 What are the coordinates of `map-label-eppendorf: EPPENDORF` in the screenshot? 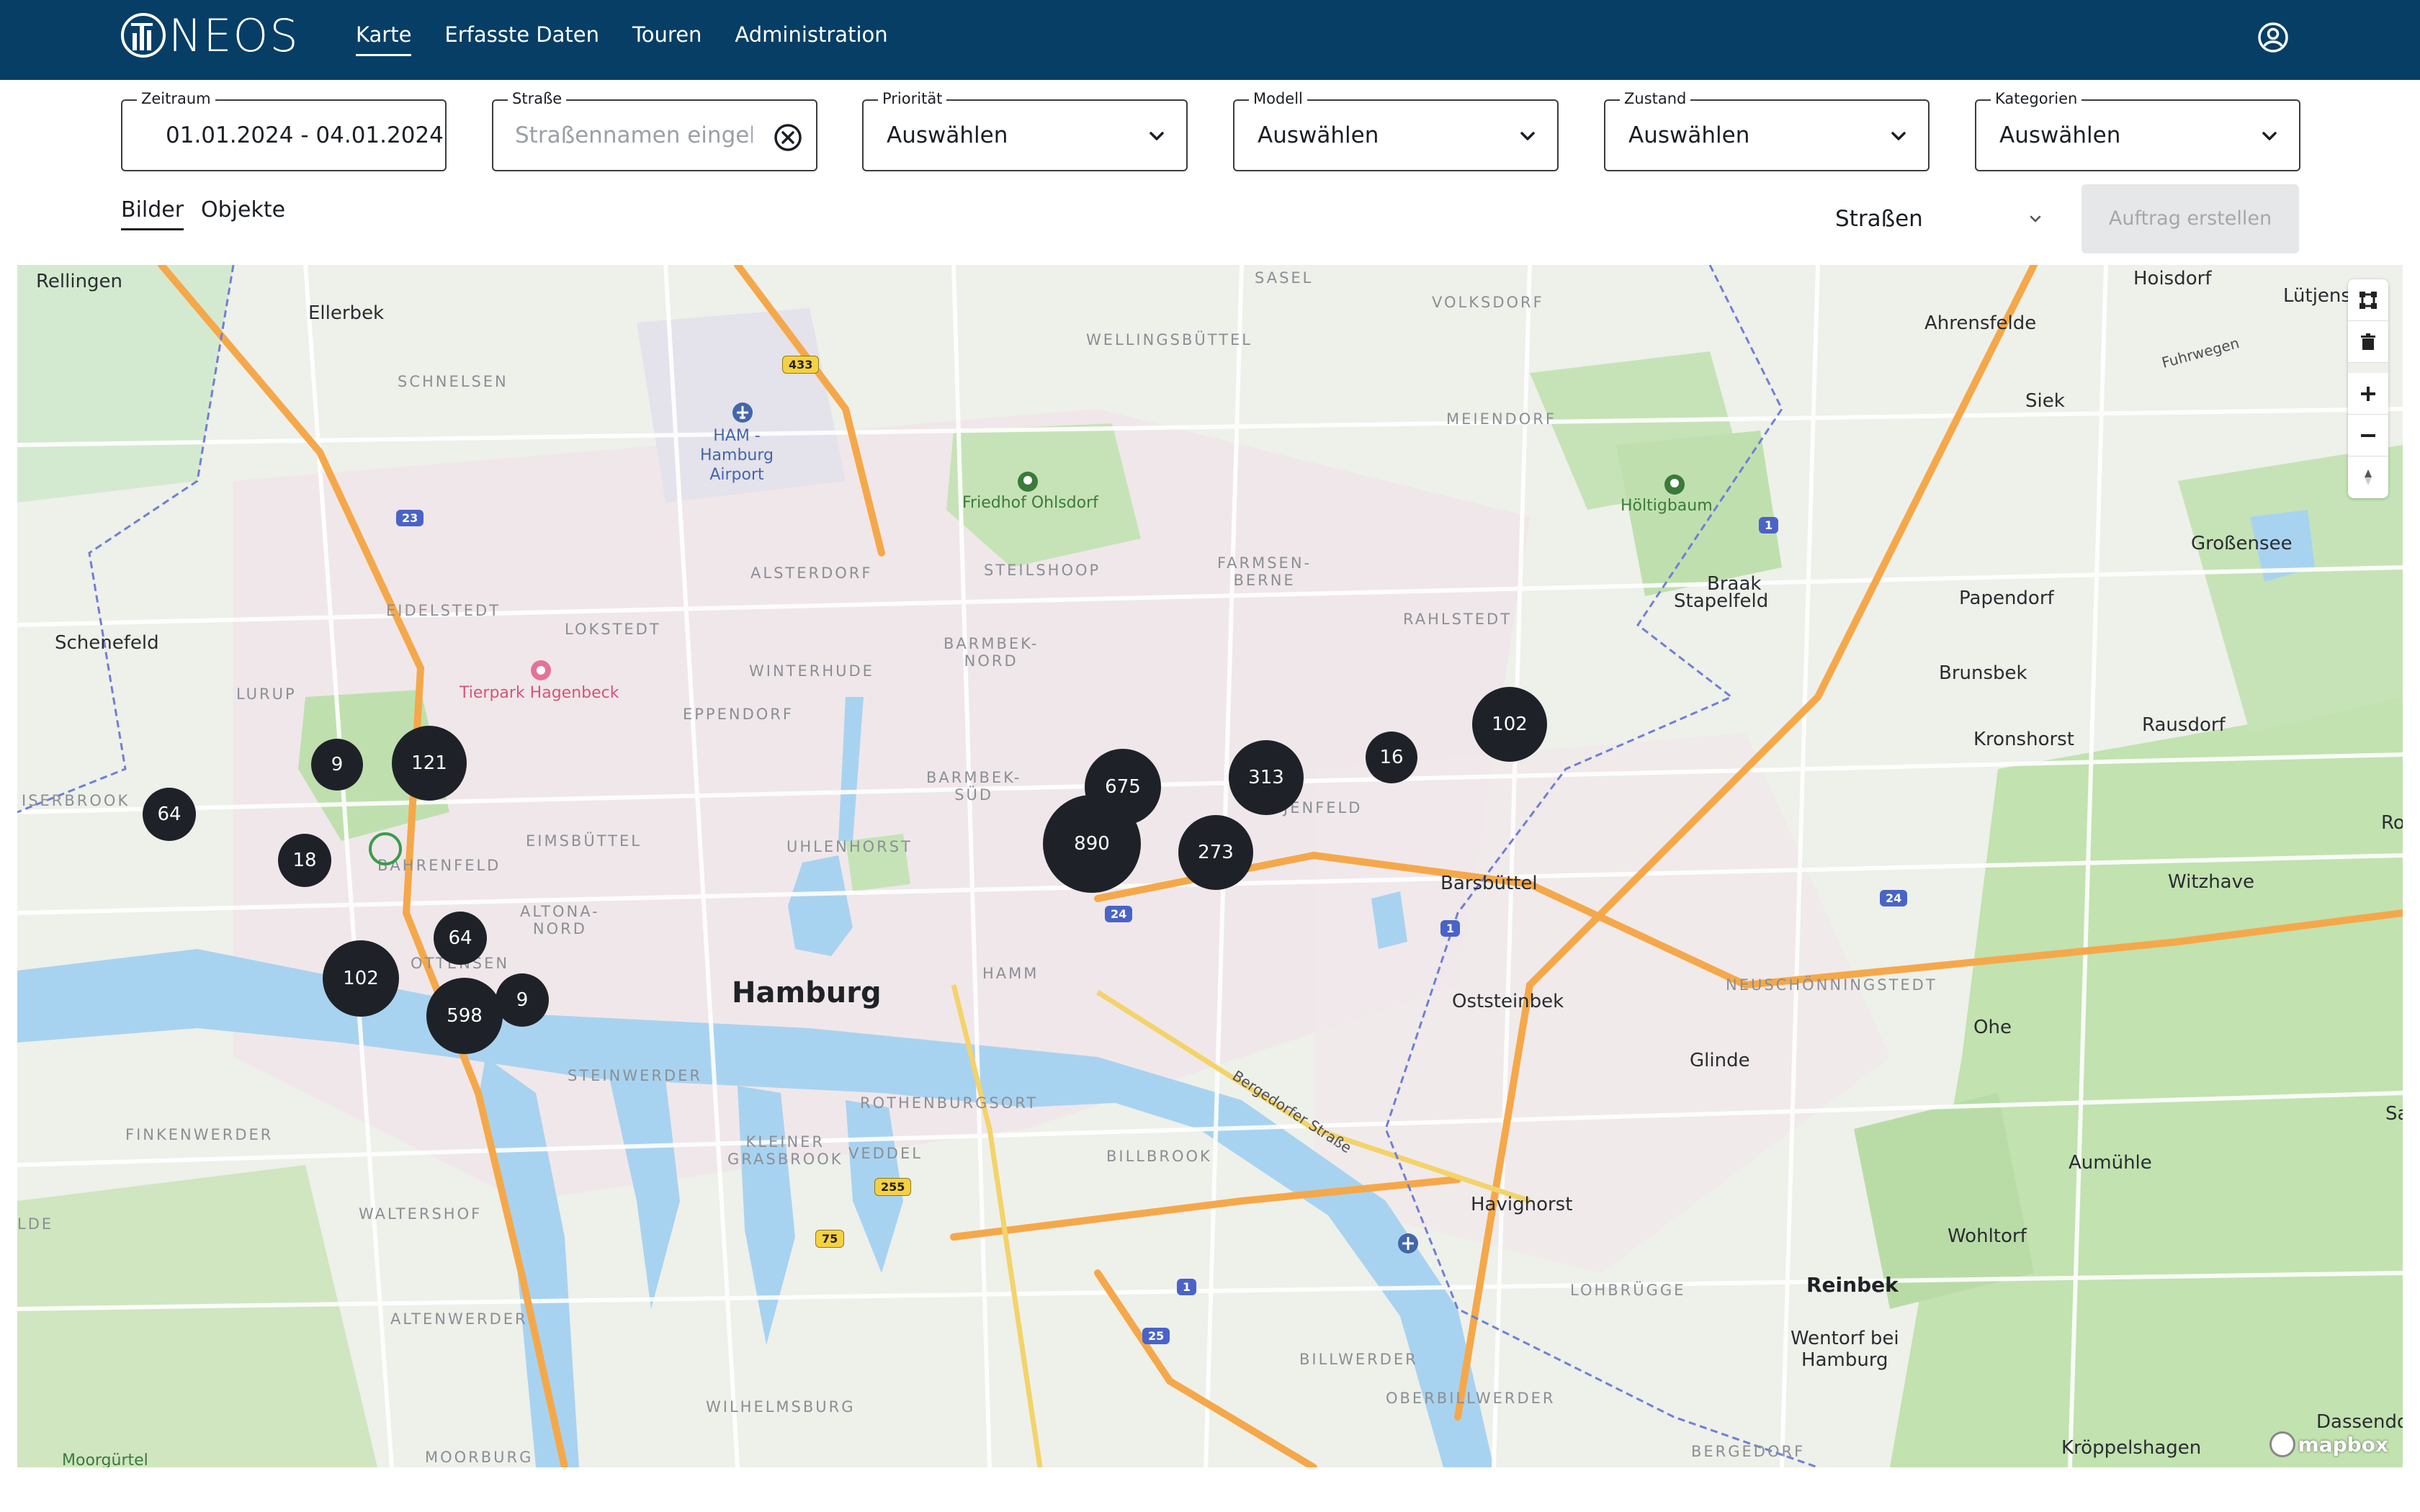 It's located at (738, 714).